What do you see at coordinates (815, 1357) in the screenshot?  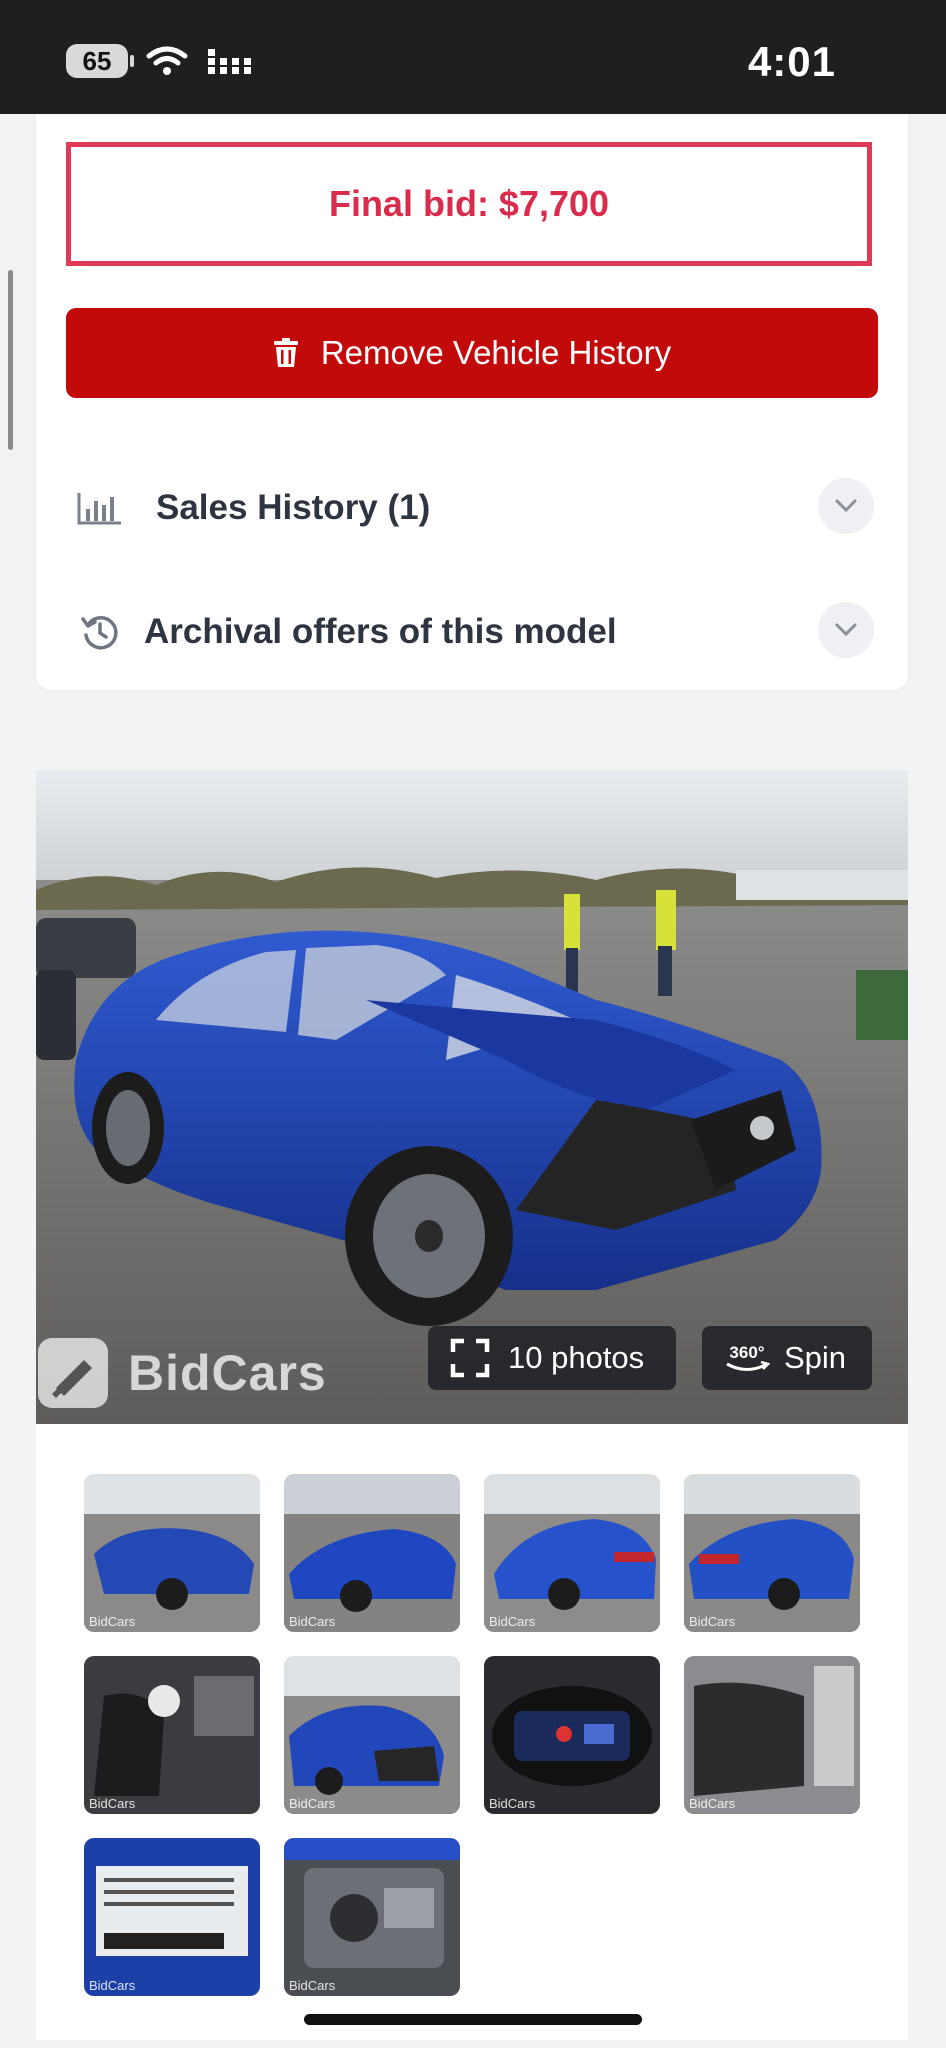 I see `spin-button-label: Spin` at bounding box center [815, 1357].